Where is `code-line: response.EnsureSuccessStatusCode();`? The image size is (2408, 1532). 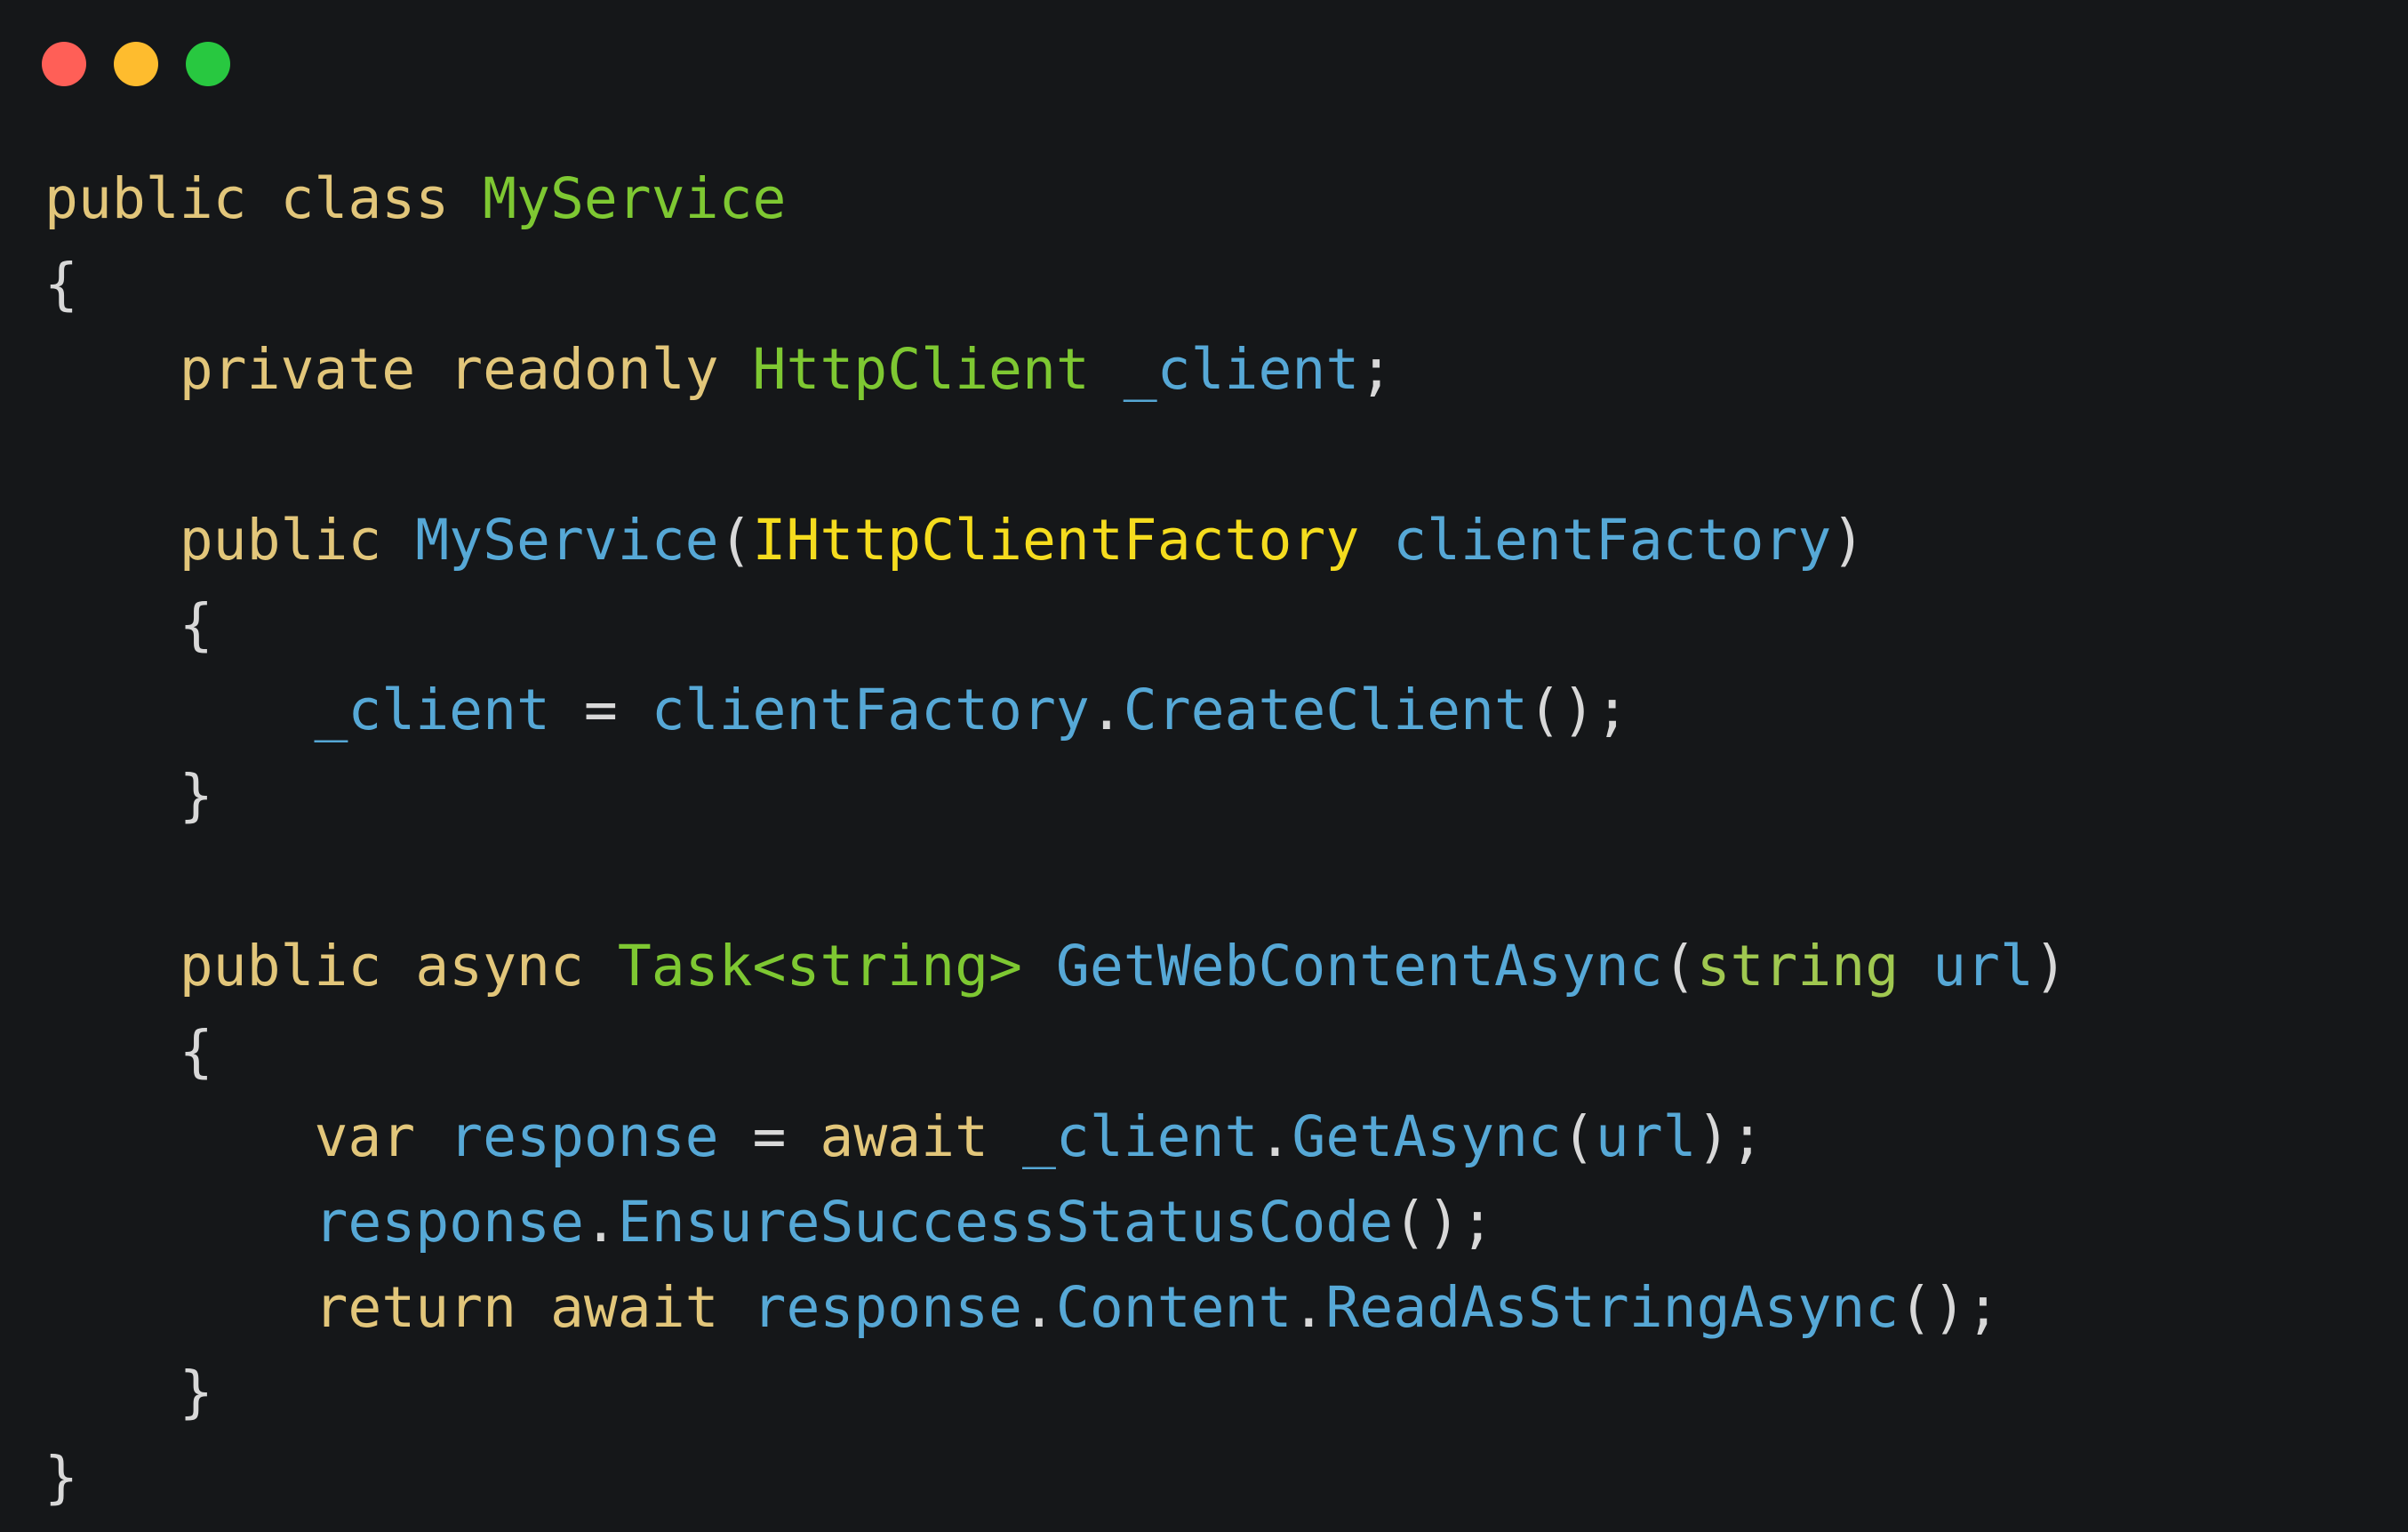
code-line: response.EnsureSuccessStatusCode(); is located at coordinates (1056, 1222).